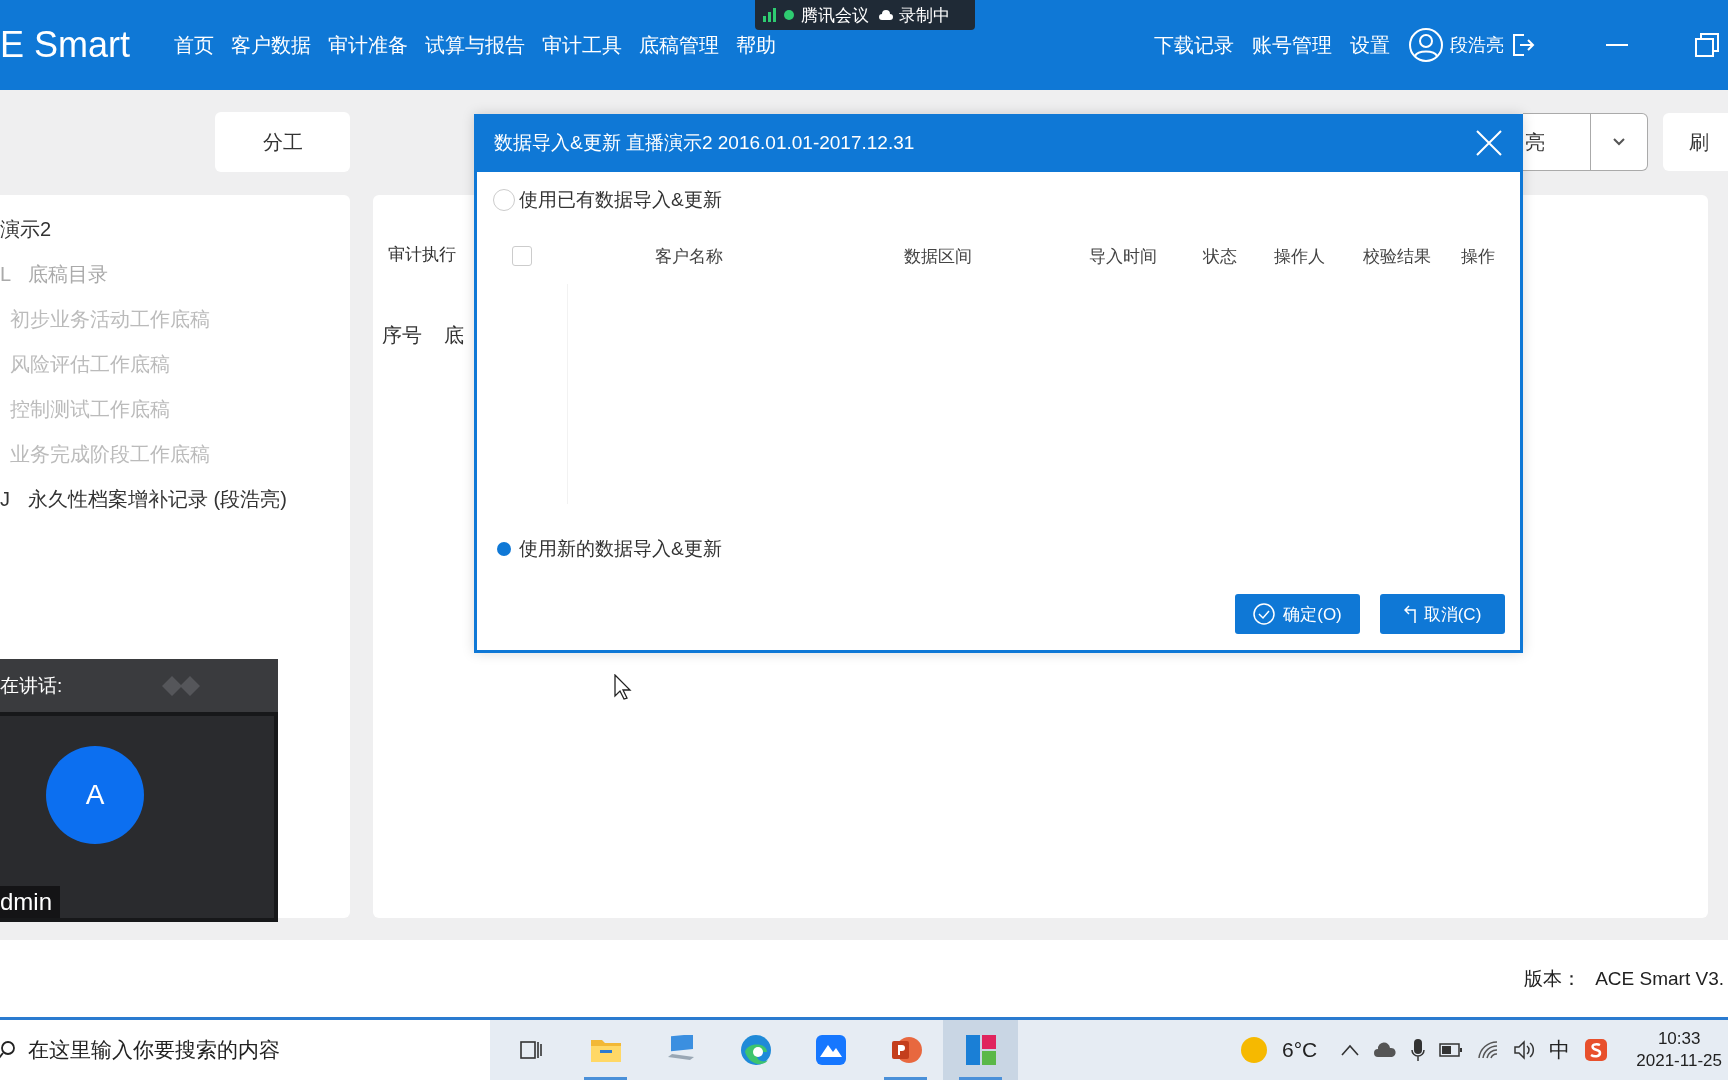 The height and width of the screenshot is (1080, 1728). I want to click on tree-item-code: J, so click(5, 499).